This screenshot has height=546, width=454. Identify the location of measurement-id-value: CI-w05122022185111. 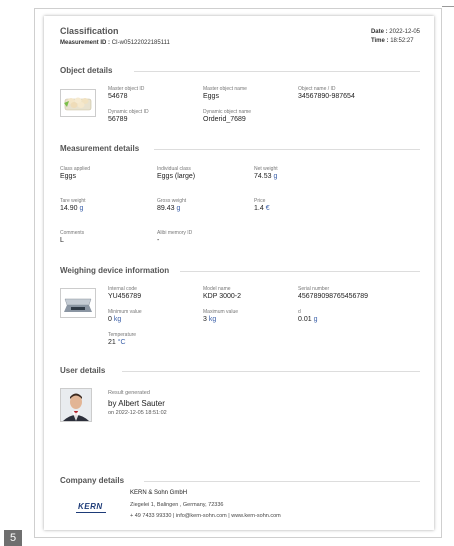
(140, 43).